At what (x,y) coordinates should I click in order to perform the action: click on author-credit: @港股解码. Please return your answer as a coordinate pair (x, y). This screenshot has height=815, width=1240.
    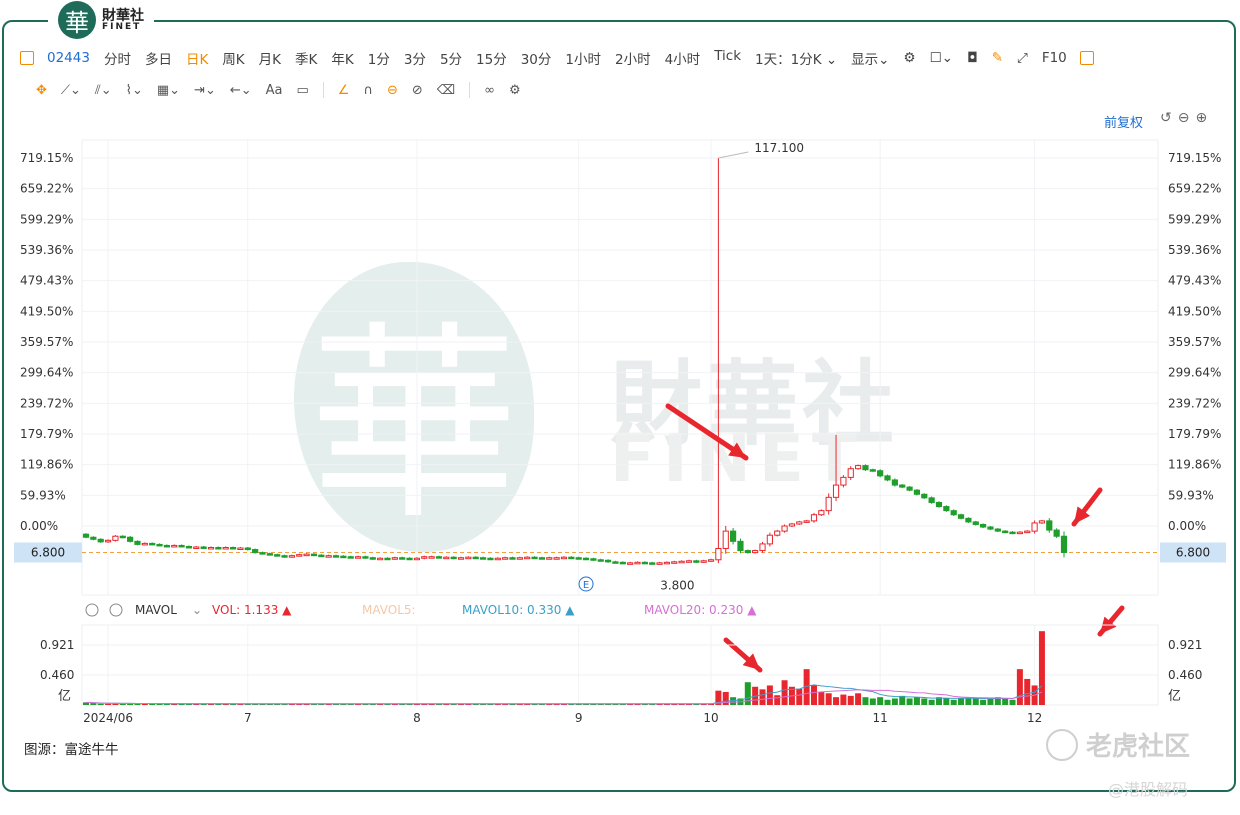
    Looking at the image, I should click on (1148, 789).